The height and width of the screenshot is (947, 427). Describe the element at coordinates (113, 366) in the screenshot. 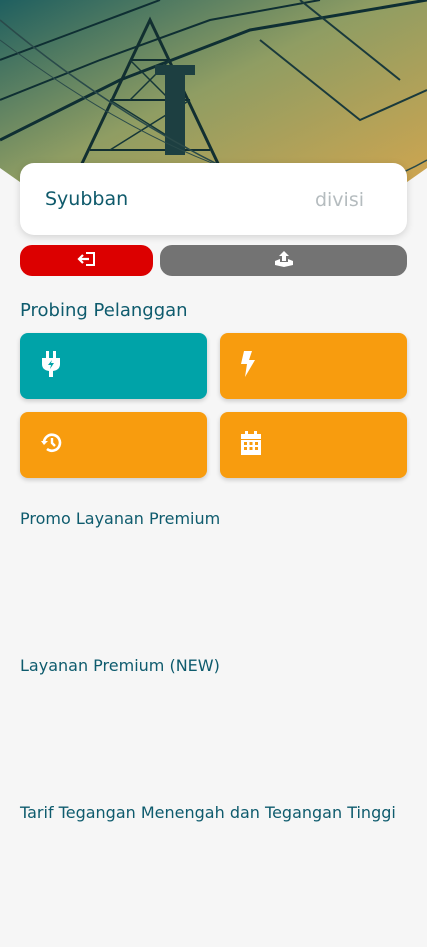

I see `probing-tile-plug` at that location.